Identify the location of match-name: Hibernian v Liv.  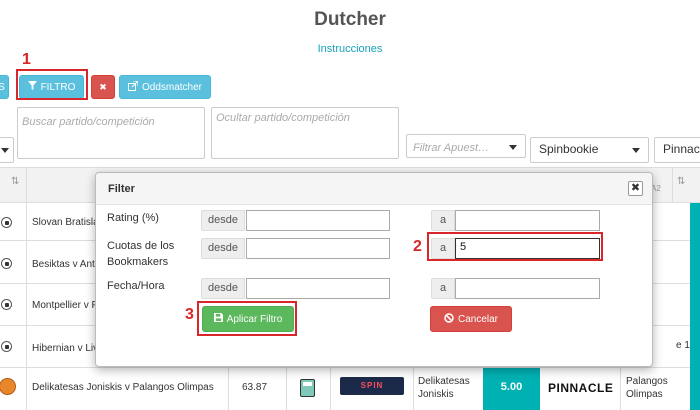
(65, 348).